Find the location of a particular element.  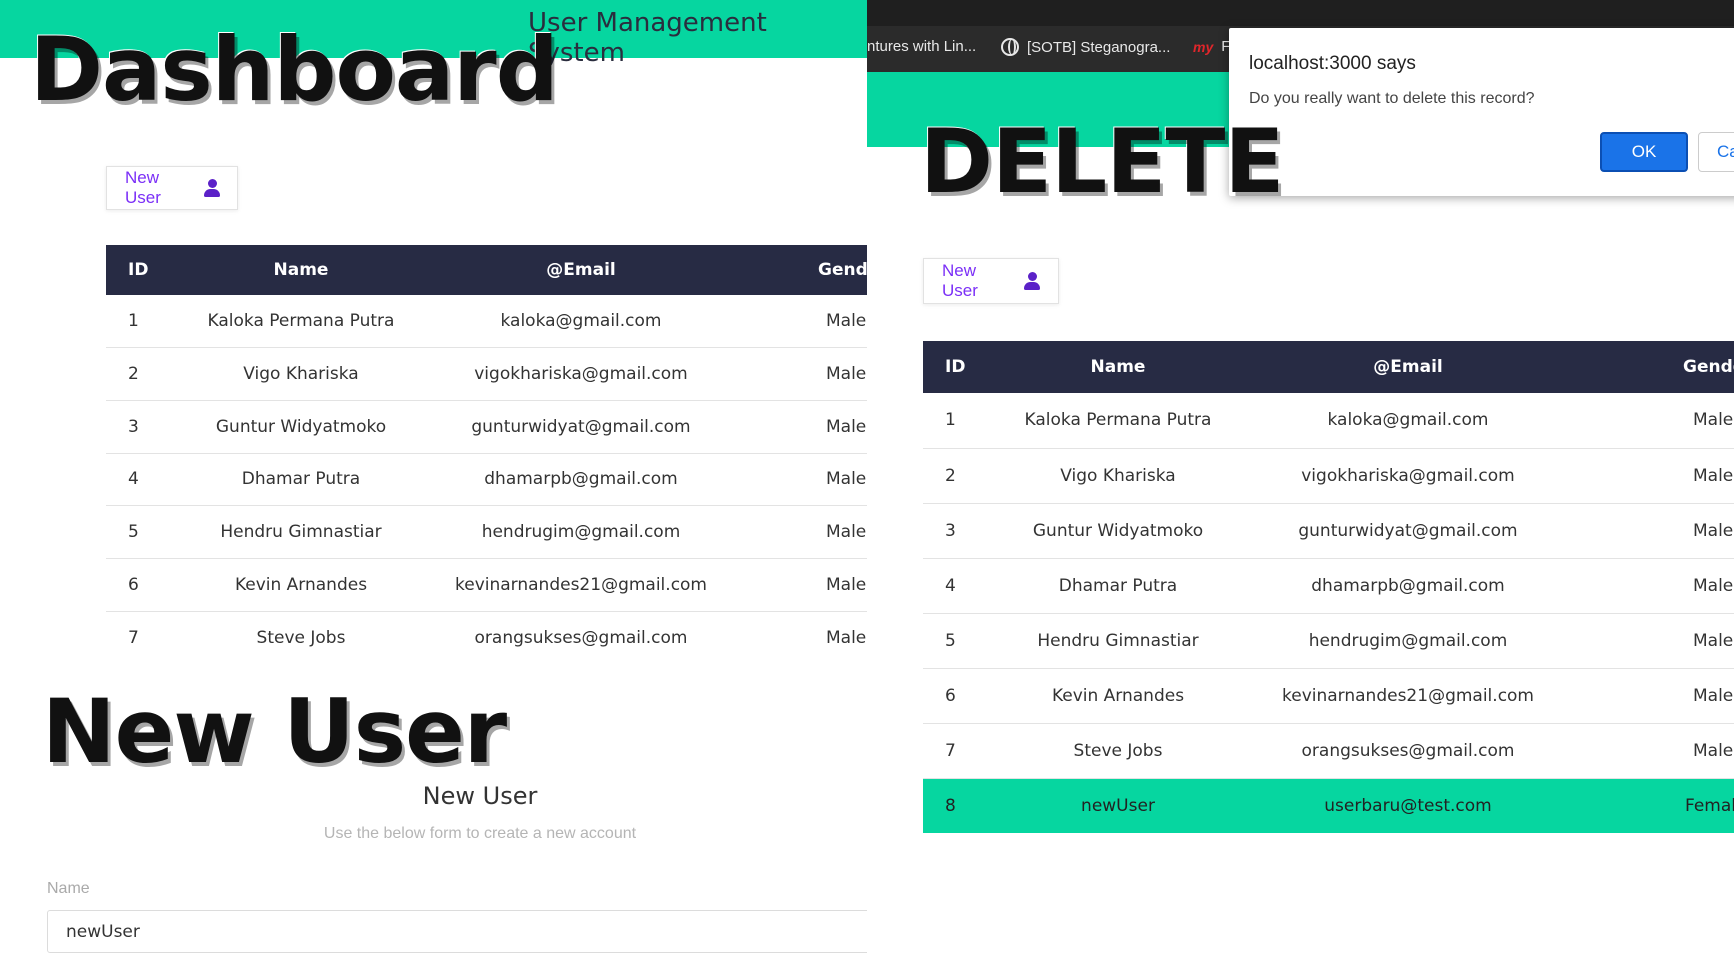

new-user-caption: New User is located at coordinates (274, 731).